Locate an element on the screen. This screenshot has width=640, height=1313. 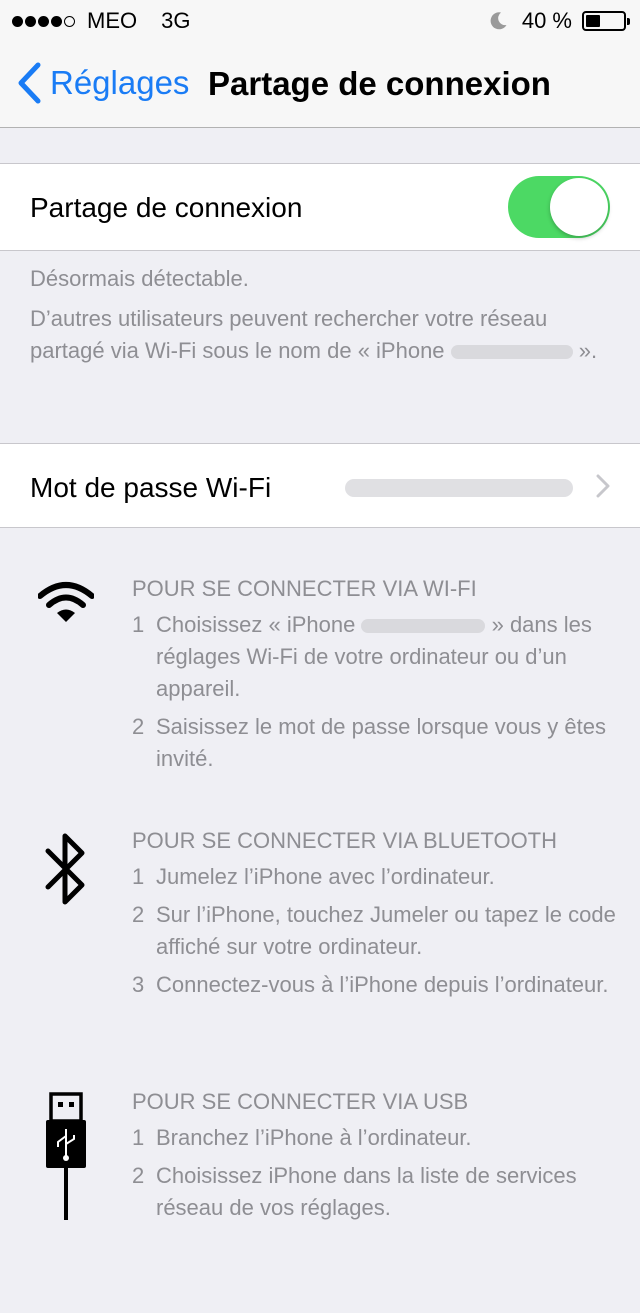
chevron-right-icon is located at coordinates (603, 486).